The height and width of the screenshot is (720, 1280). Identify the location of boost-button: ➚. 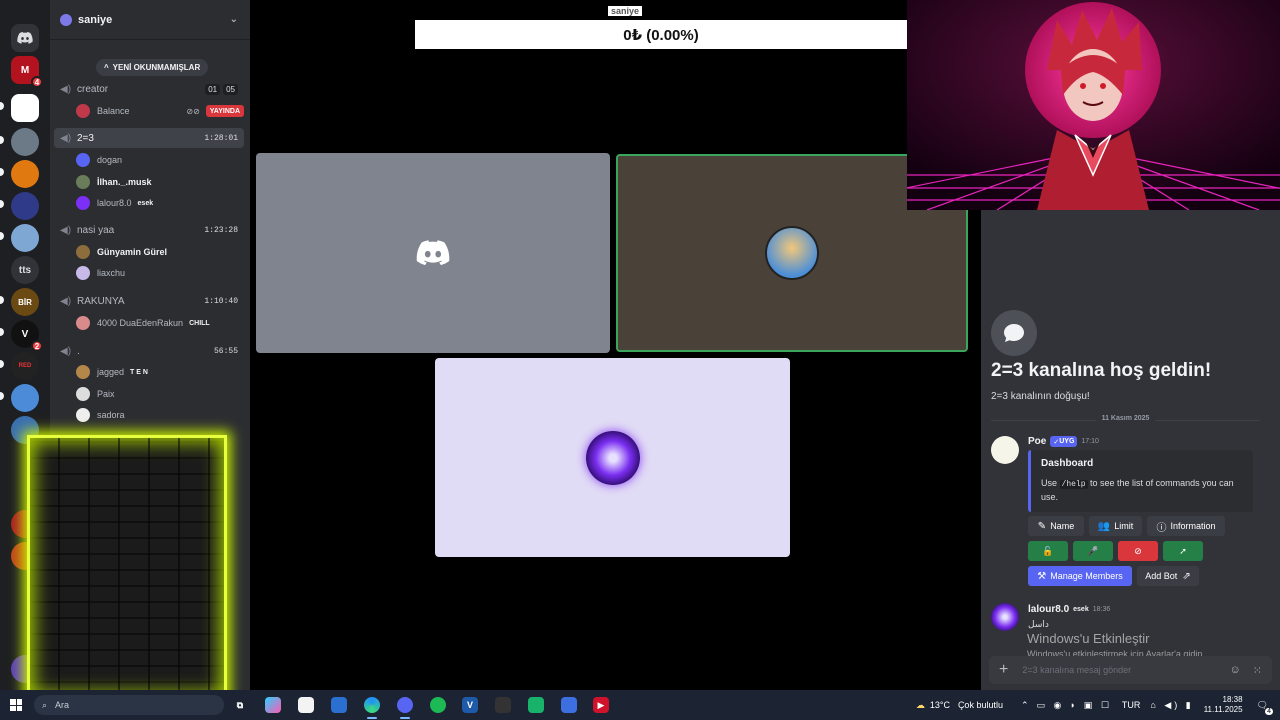
(1183, 551).